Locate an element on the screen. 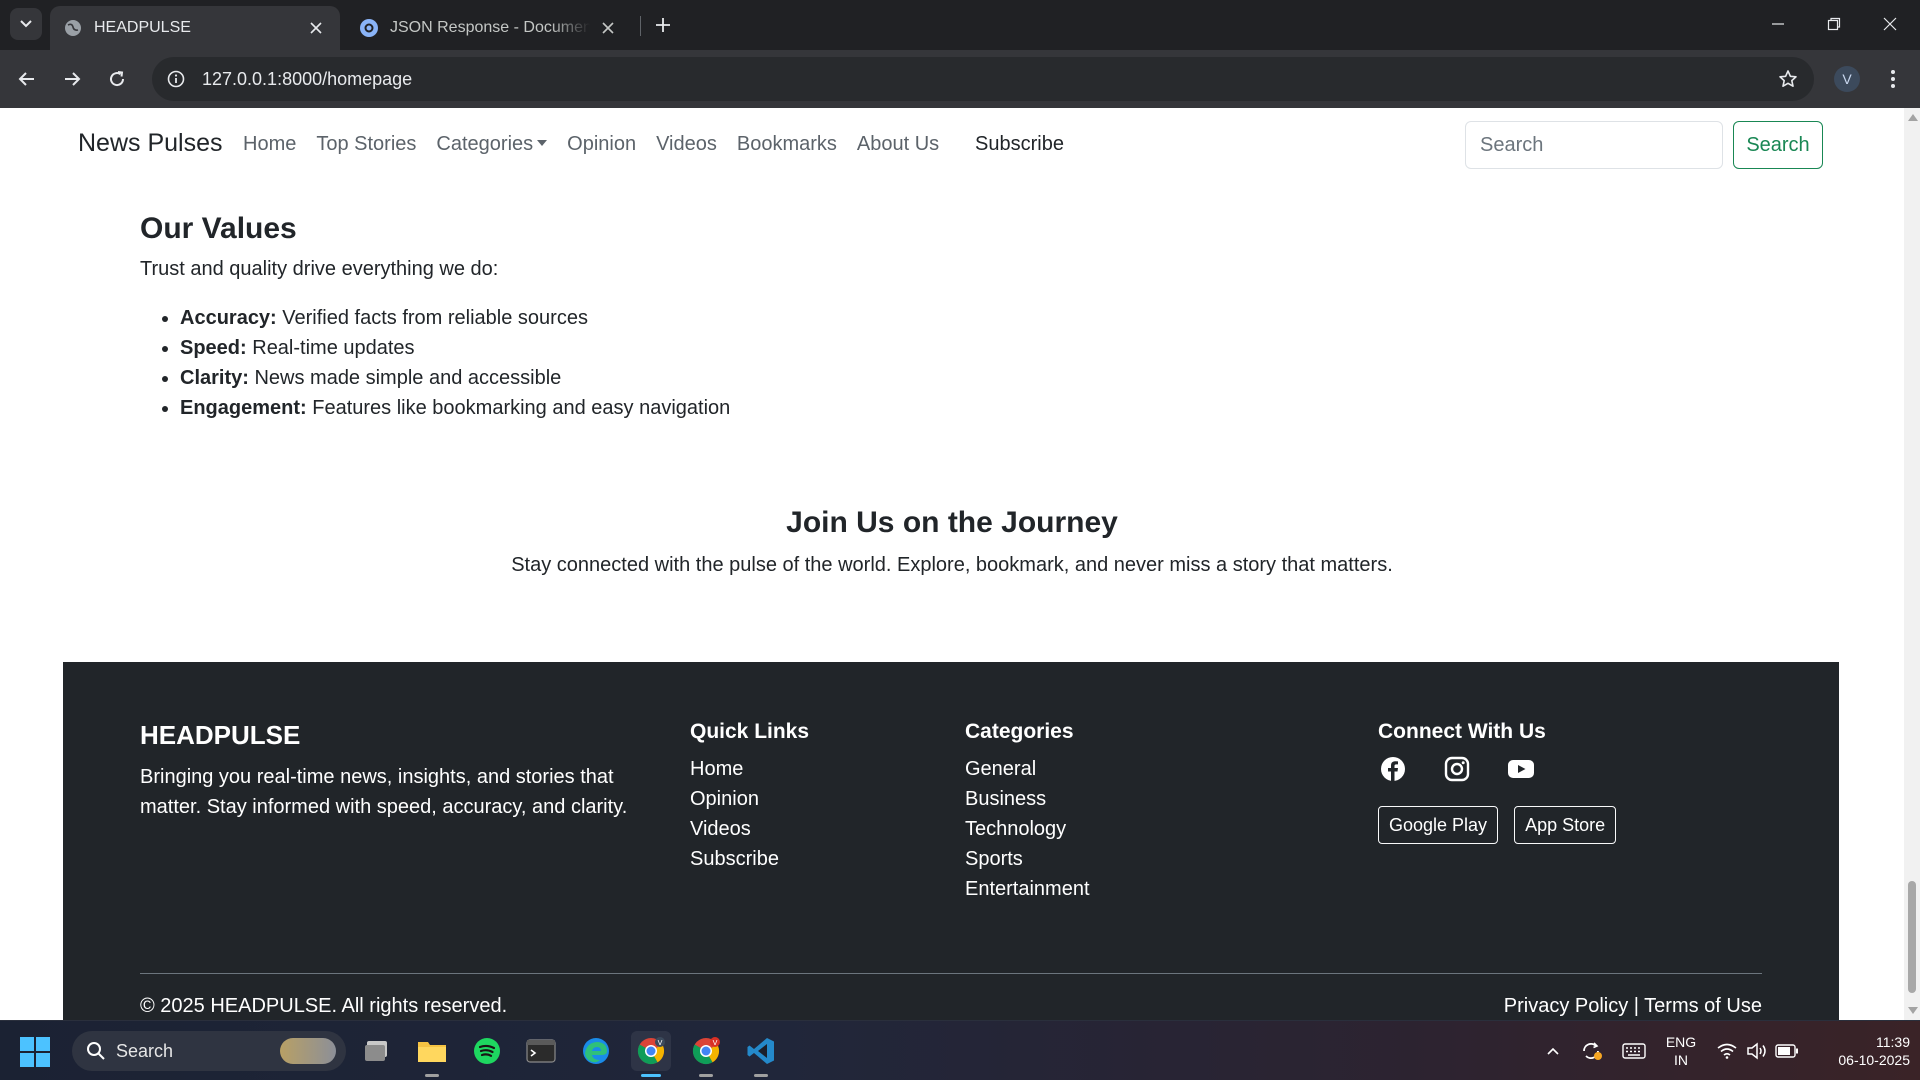 The width and height of the screenshot is (1920, 1080). app-store-button: App Store is located at coordinates (1565, 825).